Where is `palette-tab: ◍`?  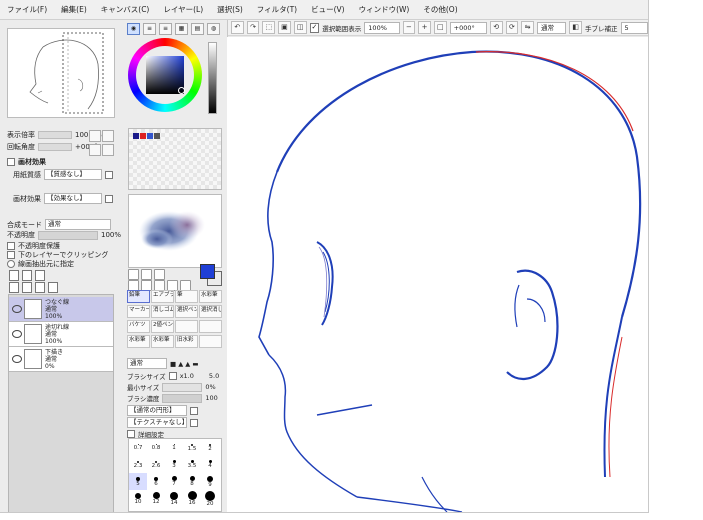 palette-tab: ◍ is located at coordinates (213, 29).